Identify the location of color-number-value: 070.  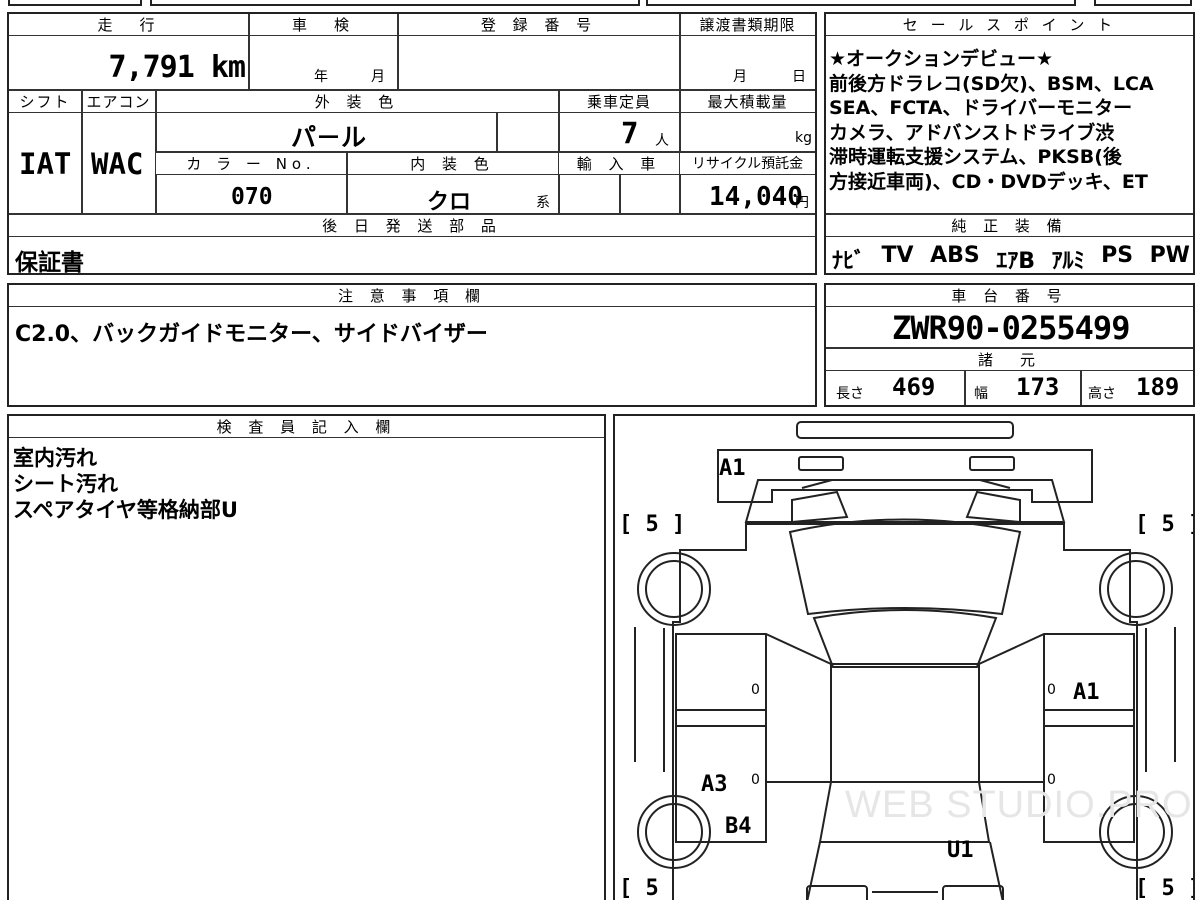
(252, 197).